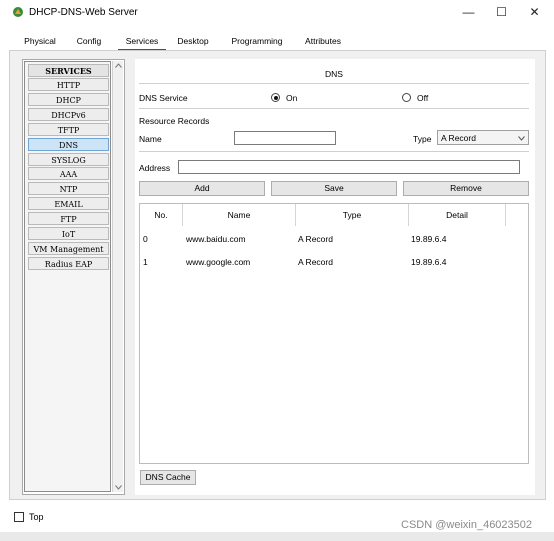 The width and height of the screenshot is (554, 541). I want to click on add-button: Add, so click(202, 188).